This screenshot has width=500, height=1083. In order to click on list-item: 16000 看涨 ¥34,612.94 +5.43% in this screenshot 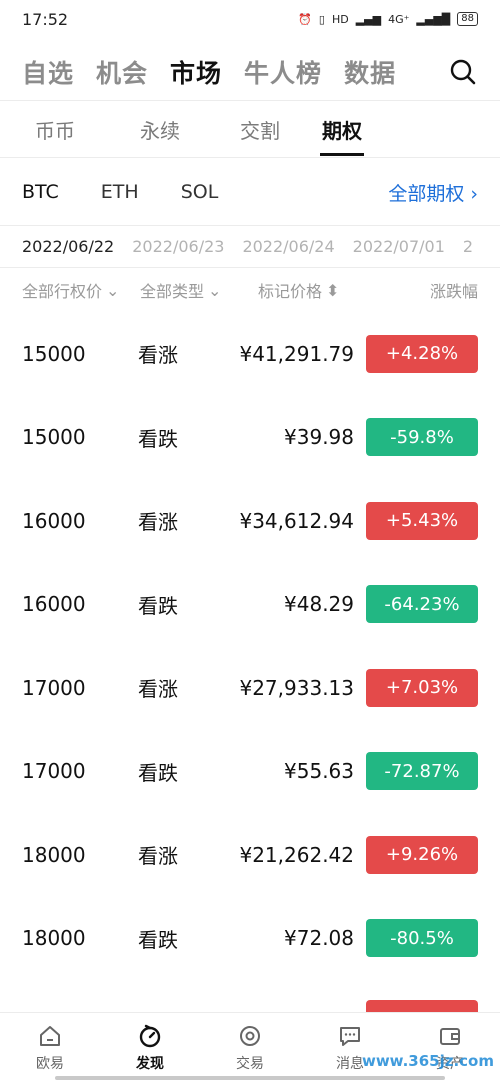, I will do `click(250, 521)`.